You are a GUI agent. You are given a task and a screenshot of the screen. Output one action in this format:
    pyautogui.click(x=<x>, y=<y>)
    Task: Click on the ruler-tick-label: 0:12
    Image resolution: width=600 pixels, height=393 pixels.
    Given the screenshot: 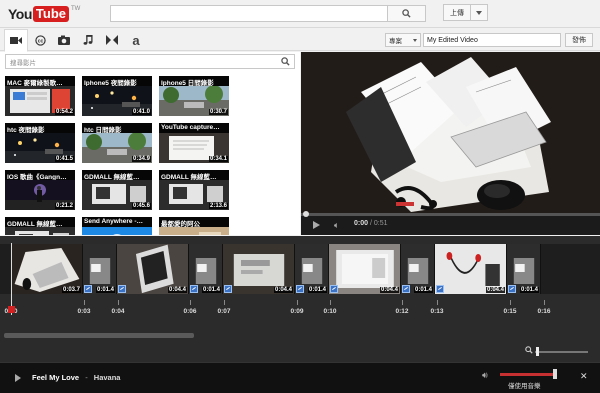 What is the action you would take?
    pyautogui.click(x=402, y=311)
    